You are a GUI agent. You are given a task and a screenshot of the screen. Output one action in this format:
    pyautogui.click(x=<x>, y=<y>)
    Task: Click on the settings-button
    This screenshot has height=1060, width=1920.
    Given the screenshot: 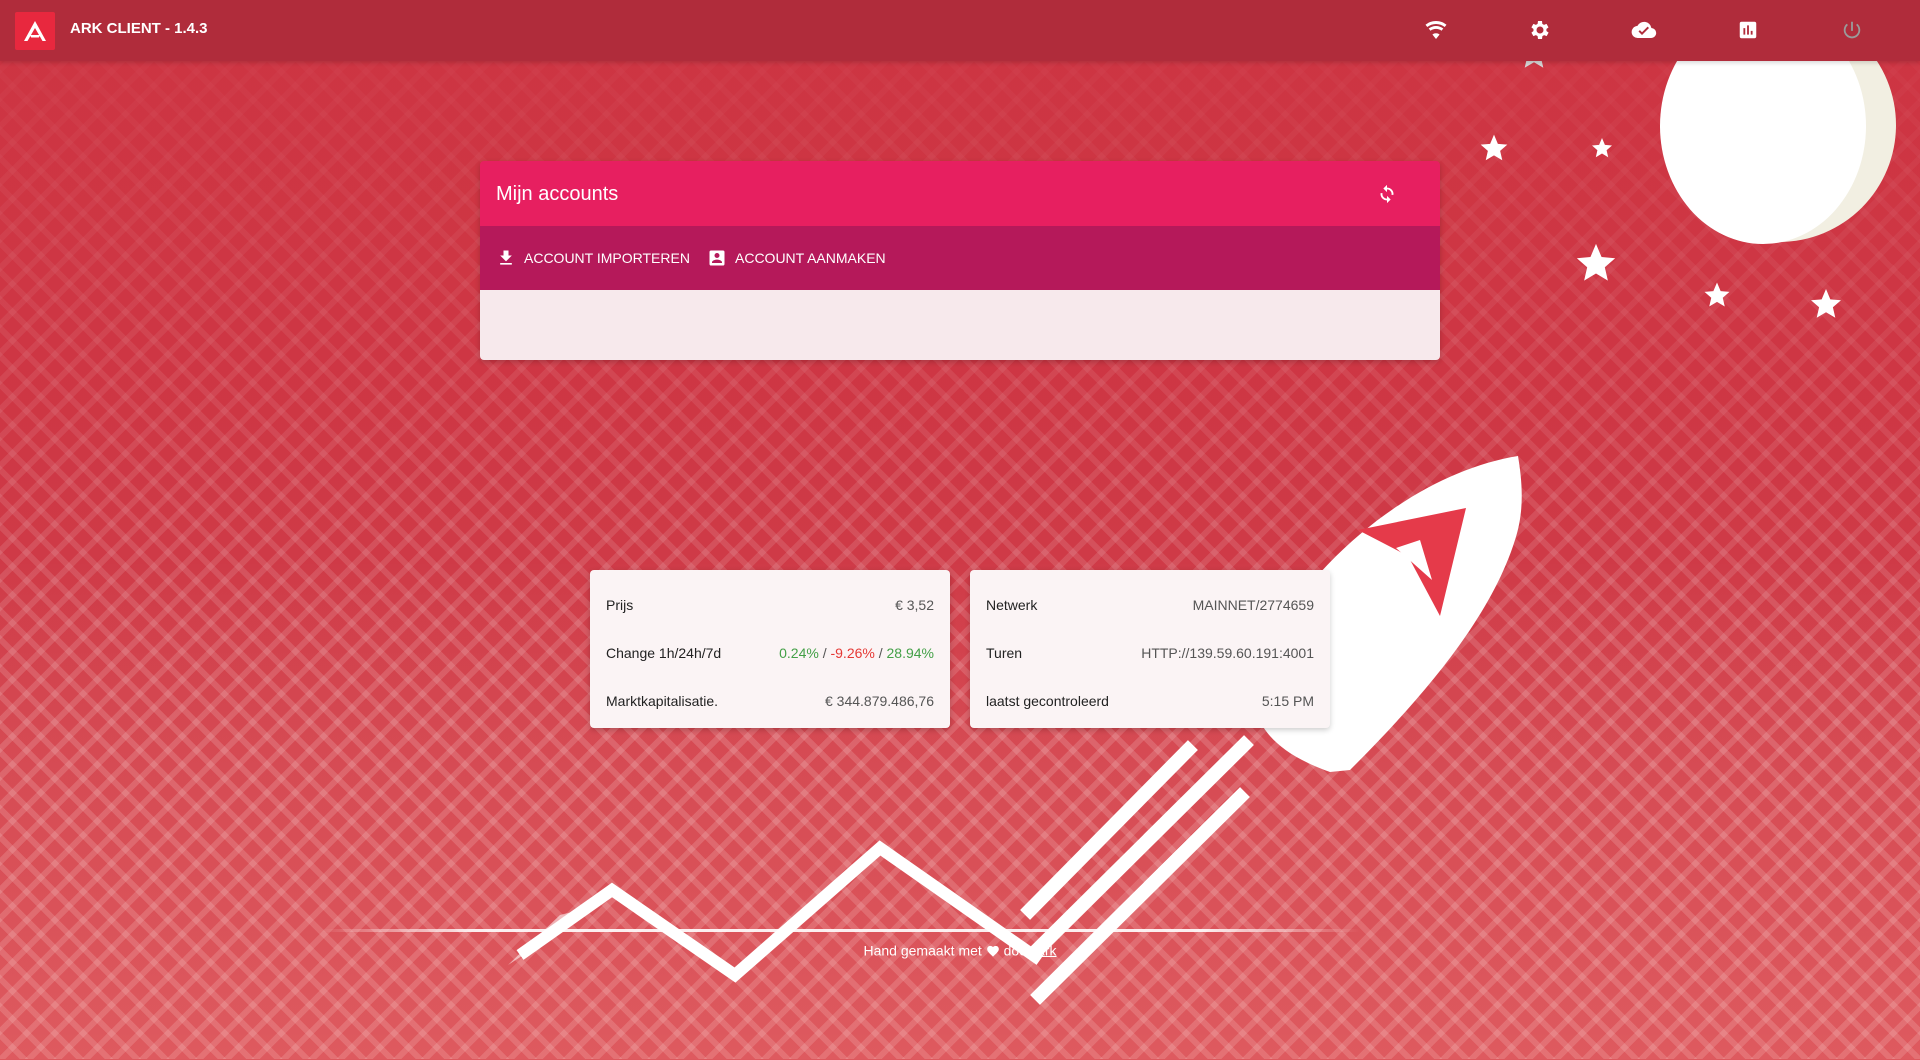 What is the action you would take?
    pyautogui.click(x=1540, y=30)
    